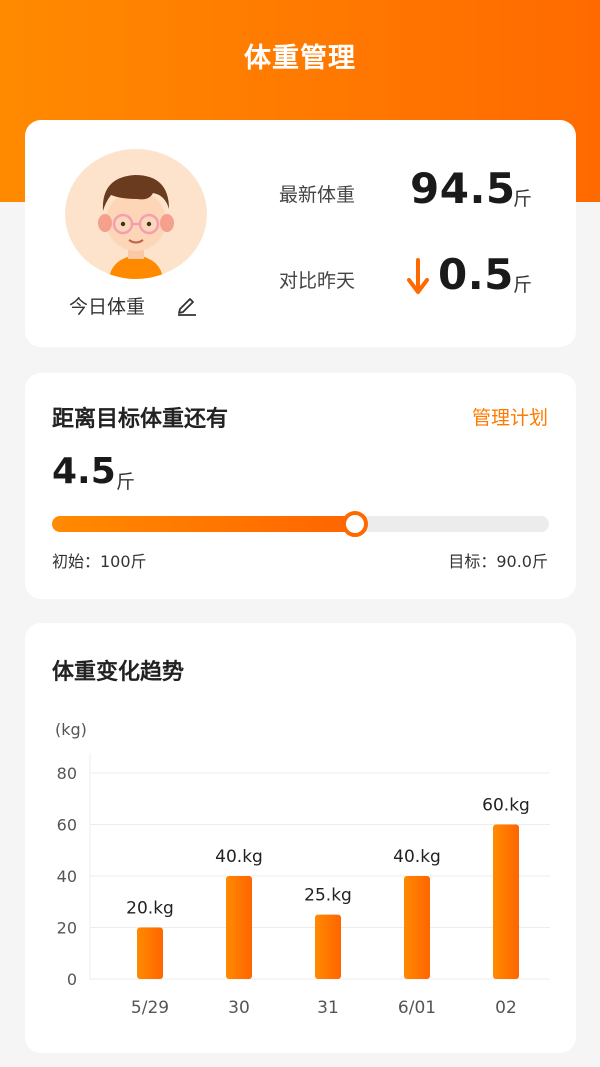 Image resolution: width=600 pixels, height=1067 pixels. Describe the element at coordinates (84, 471) in the screenshot. I see `remaining-weight-value: 4.5` at that location.